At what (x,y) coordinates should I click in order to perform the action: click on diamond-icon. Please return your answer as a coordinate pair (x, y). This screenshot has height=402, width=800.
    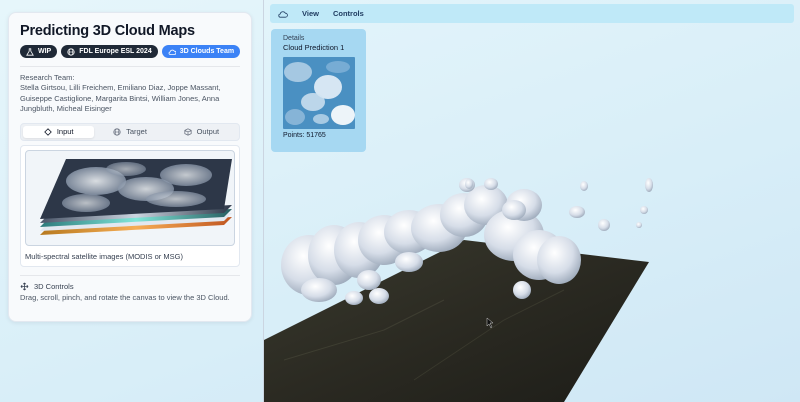
    Looking at the image, I should click on (48, 131).